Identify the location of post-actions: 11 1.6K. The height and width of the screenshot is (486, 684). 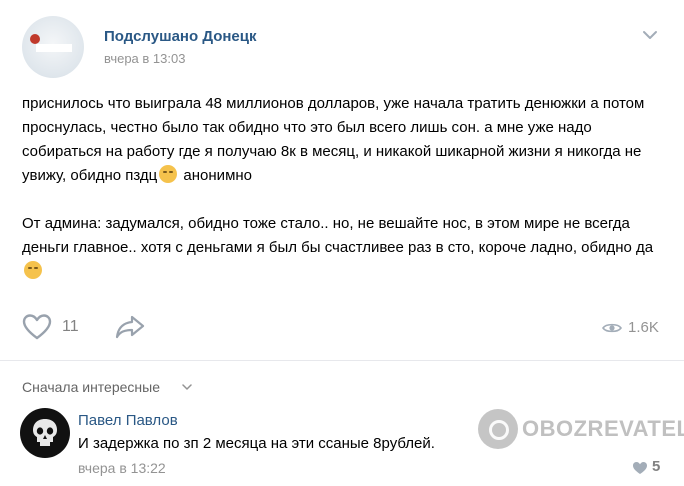
(342, 330).